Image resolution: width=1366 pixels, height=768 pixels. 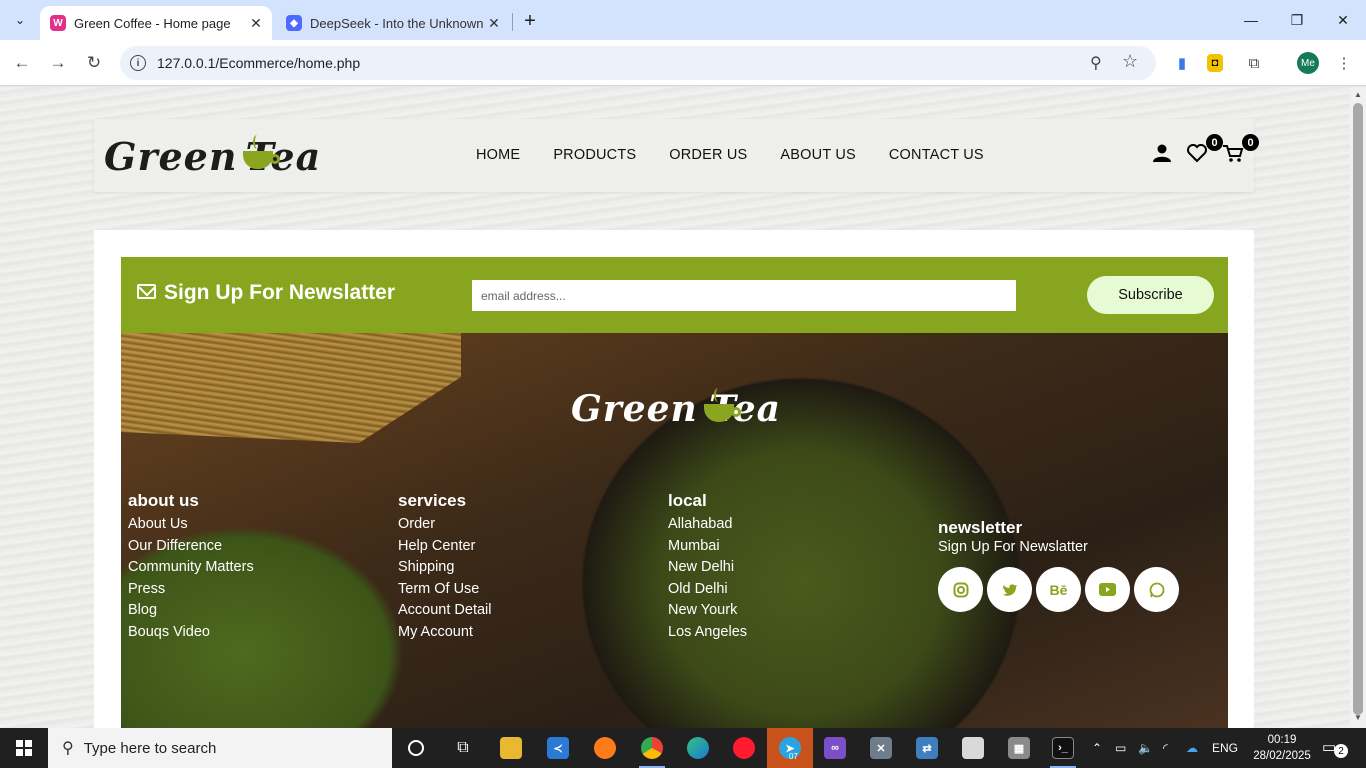 What do you see at coordinates (1282, 748) in the screenshot?
I see `system-clock: 00:19 28/02/2025` at bounding box center [1282, 748].